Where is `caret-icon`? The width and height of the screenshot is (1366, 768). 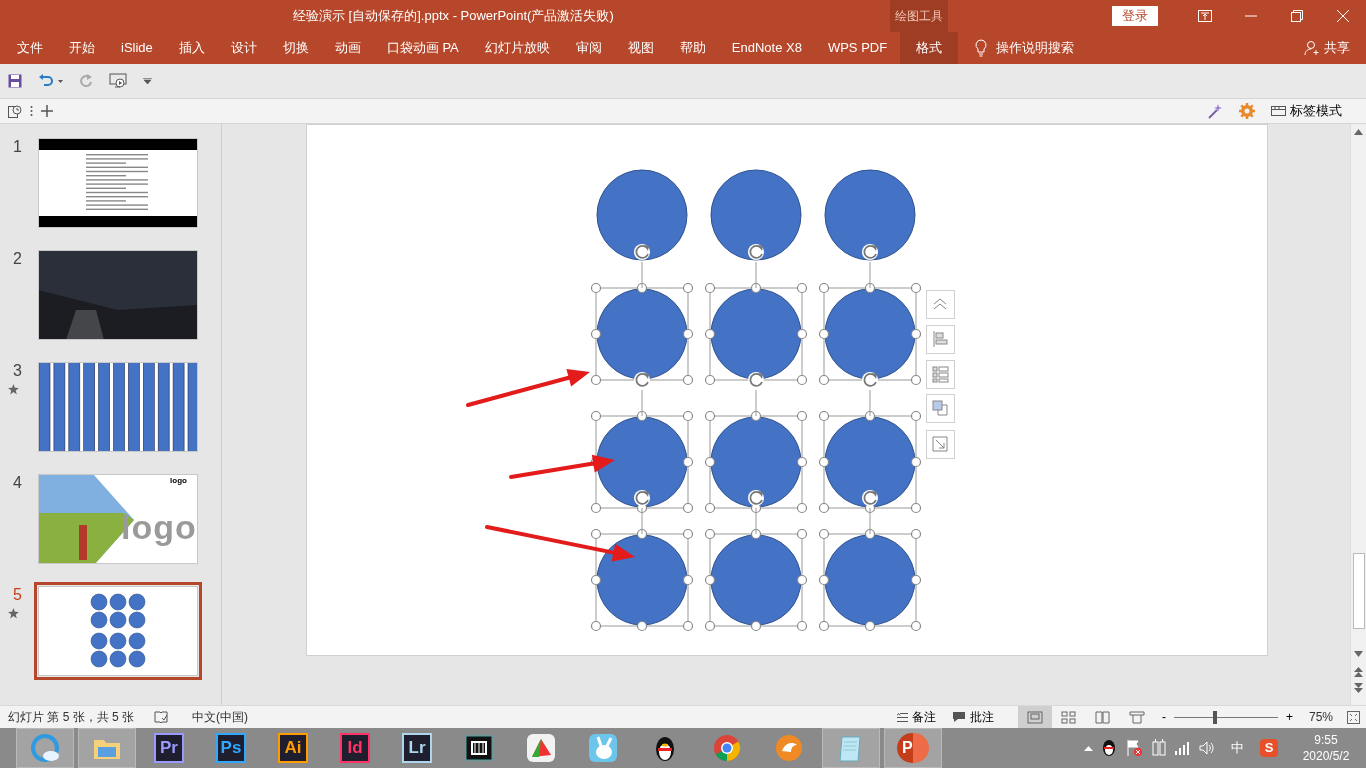
caret-icon is located at coordinates (60, 81).